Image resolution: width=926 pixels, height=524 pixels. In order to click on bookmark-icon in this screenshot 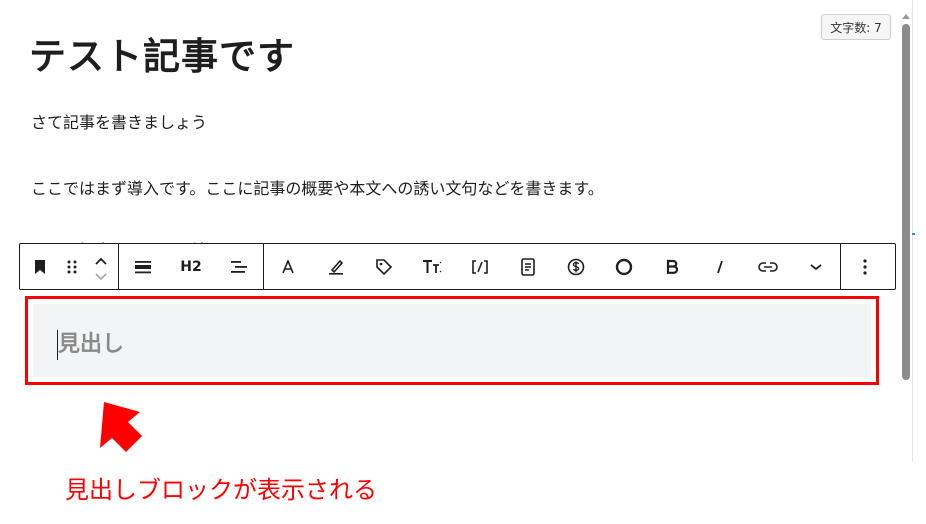, I will do `click(40, 266)`.